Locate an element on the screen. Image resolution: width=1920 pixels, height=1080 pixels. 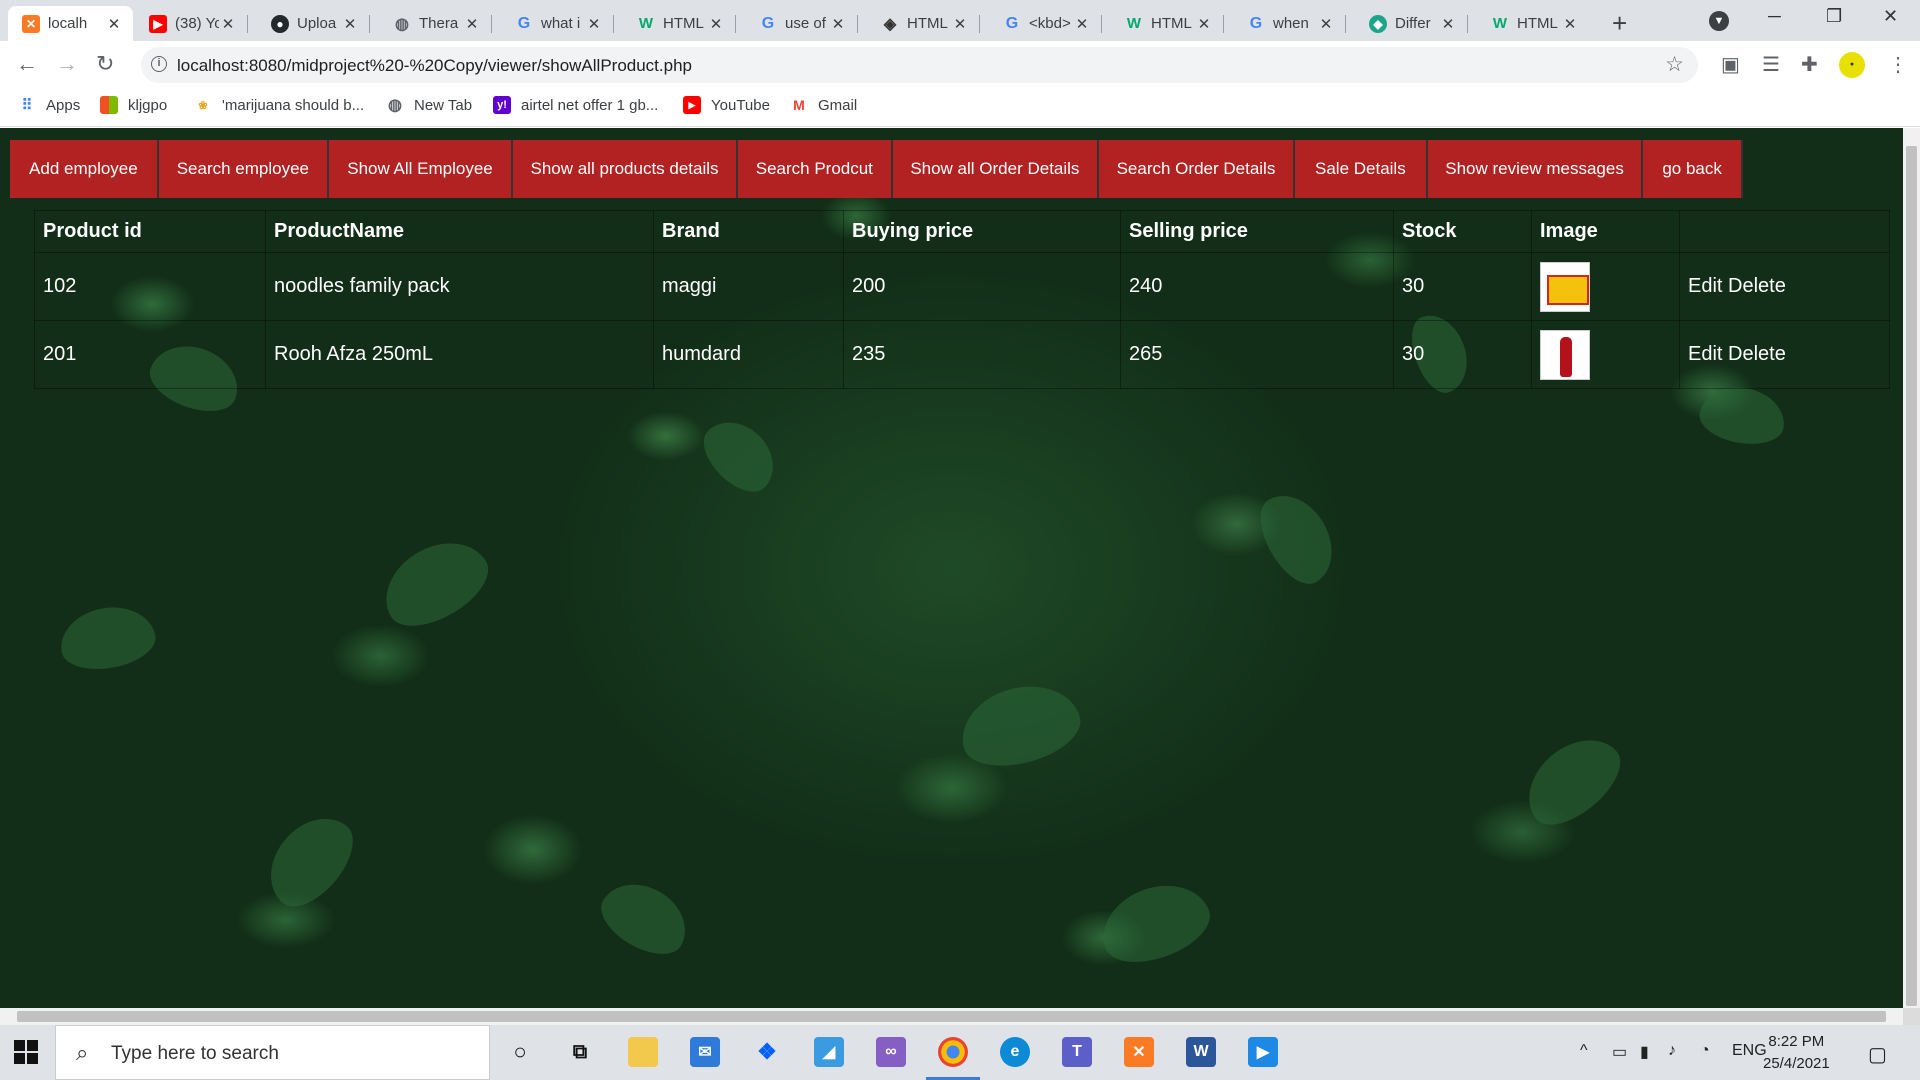
browser-tab: ◈ HTML ✕ is located at coordinates (923, 23).